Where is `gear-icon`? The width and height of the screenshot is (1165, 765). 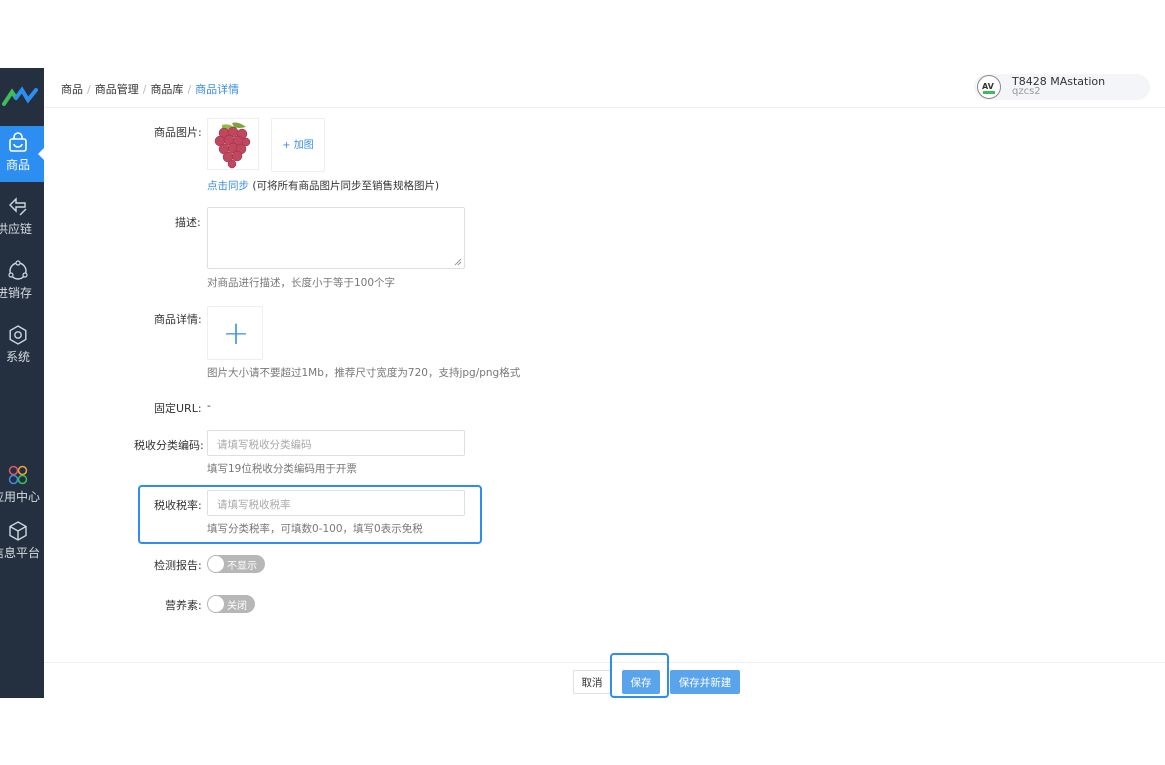 gear-icon is located at coordinates (18, 335).